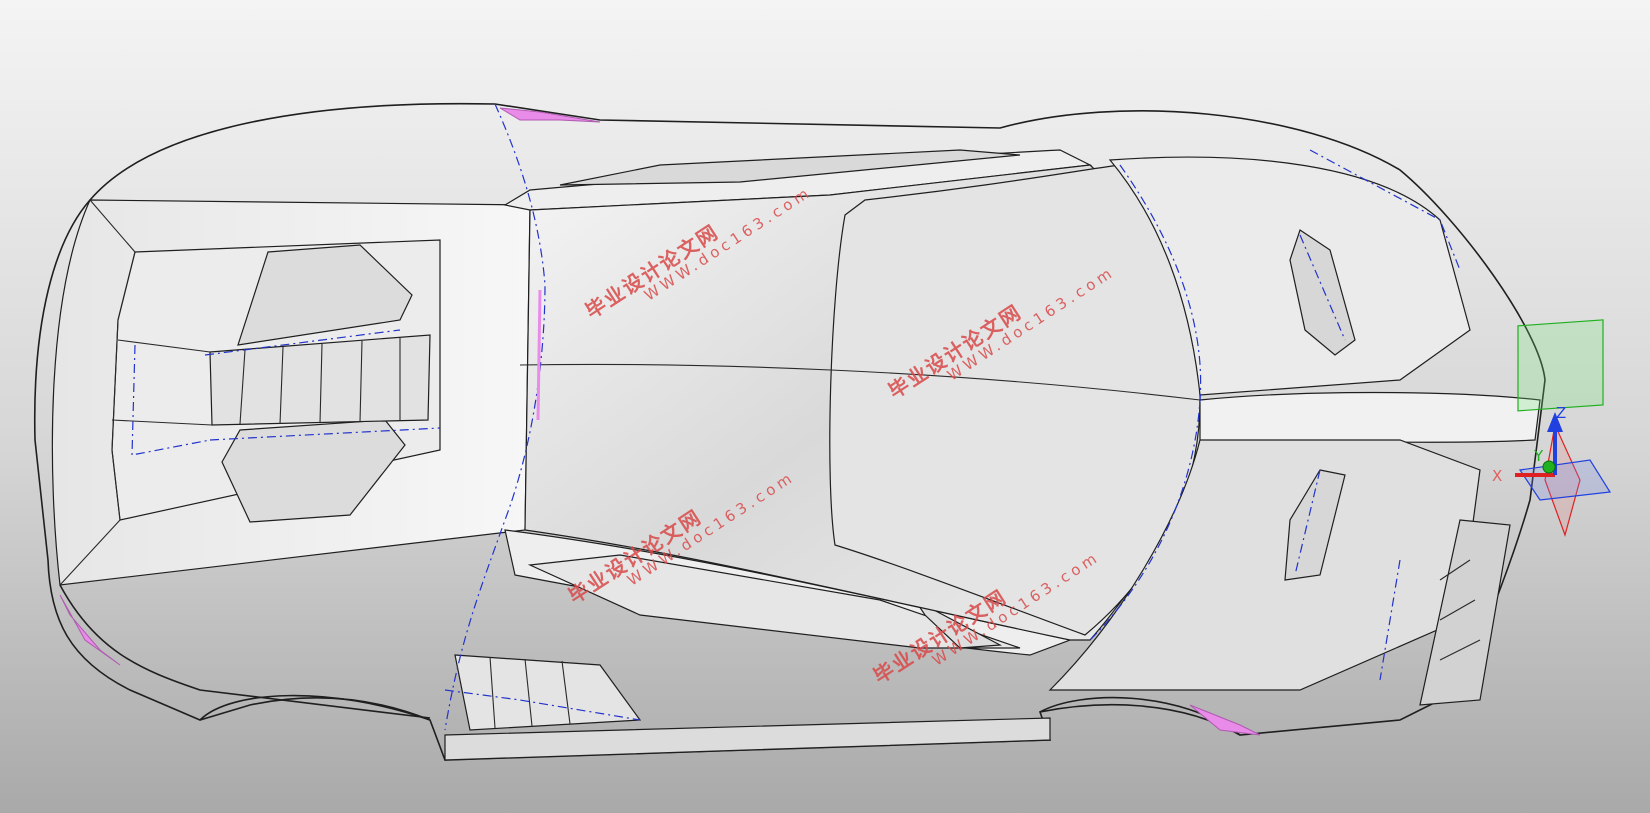 This screenshot has height=813, width=1650. I want to click on highlight-face-top, so click(550, 115).